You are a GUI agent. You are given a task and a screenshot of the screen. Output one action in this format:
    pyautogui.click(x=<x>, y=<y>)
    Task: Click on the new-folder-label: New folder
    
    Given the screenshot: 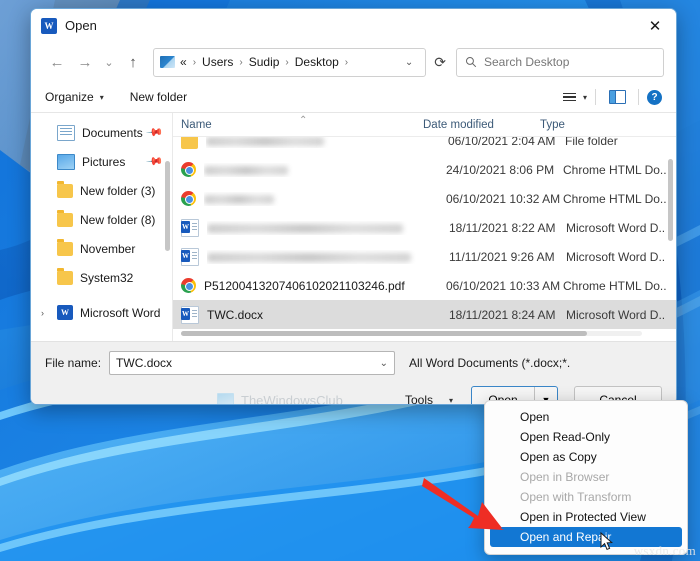 What is the action you would take?
    pyautogui.click(x=158, y=97)
    